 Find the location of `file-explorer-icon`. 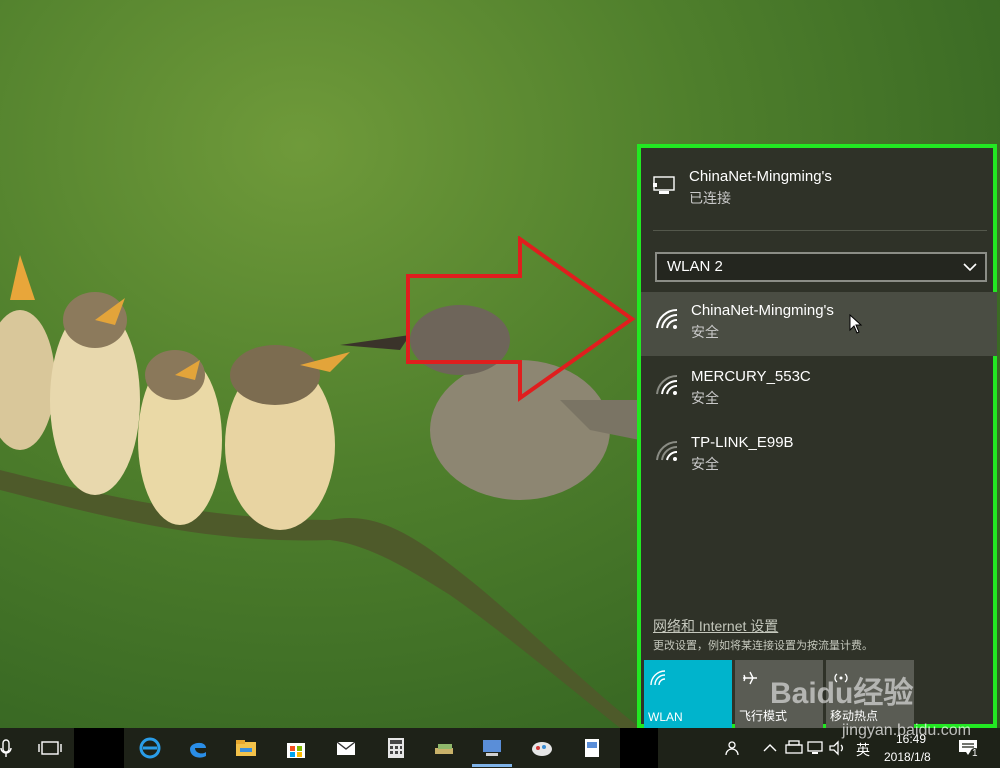

file-explorer-icon is located at coordinates (246, 748).